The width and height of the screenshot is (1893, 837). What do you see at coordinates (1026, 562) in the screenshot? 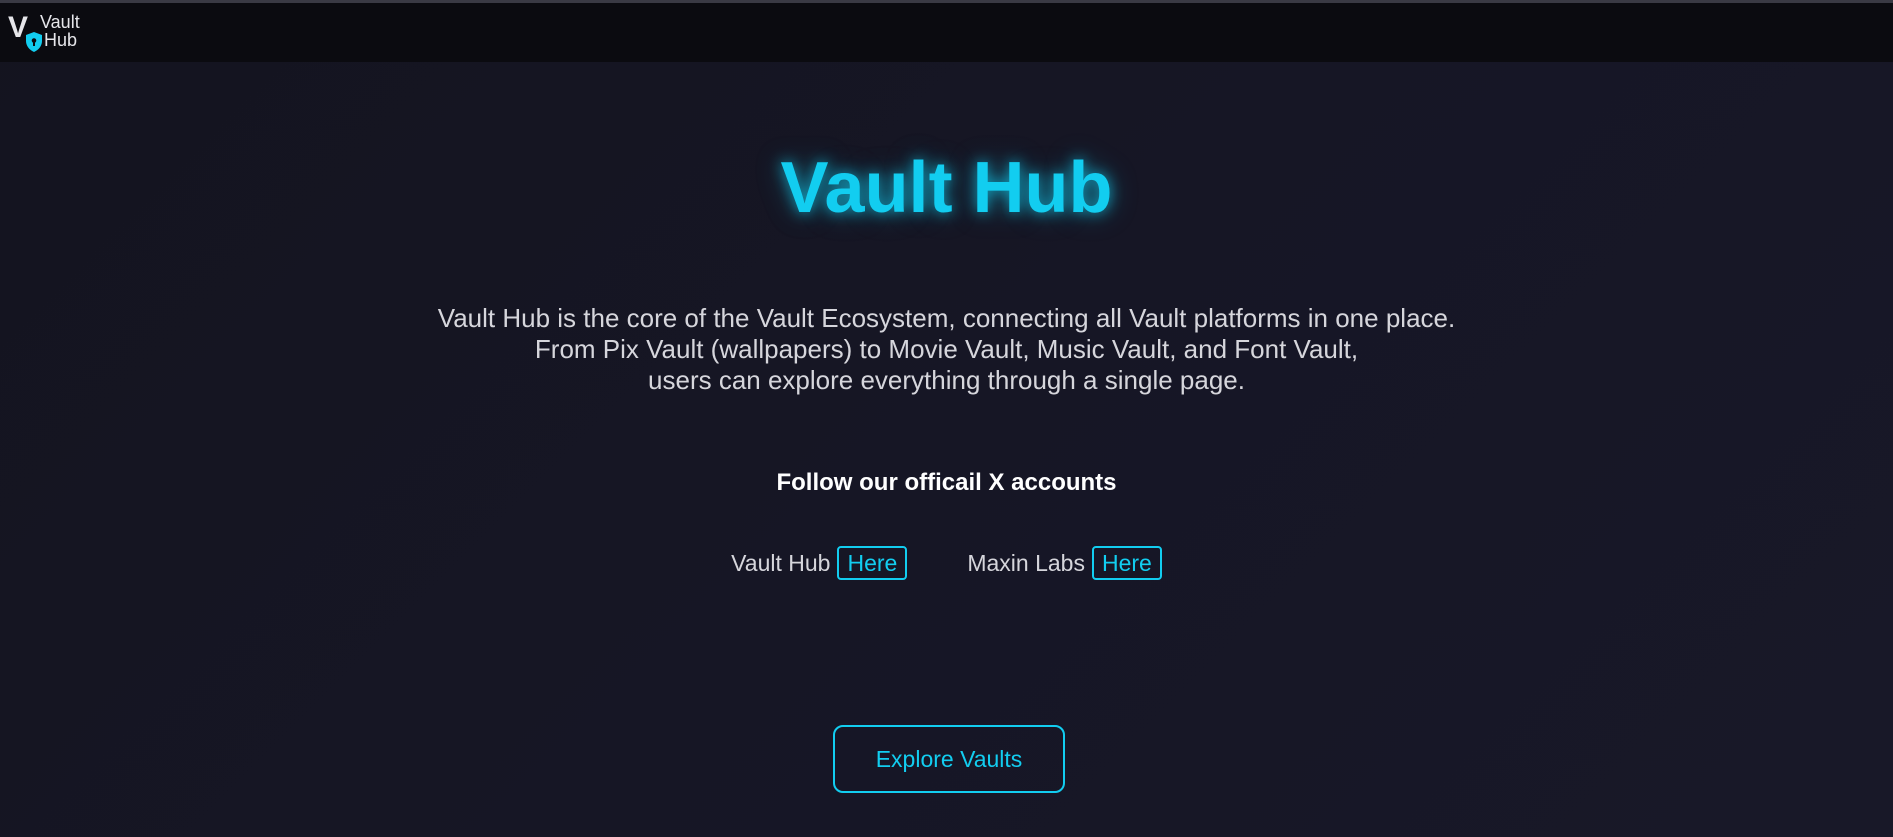
I see `account-name: Maxin Labs` at bounding box center [1026, 562].